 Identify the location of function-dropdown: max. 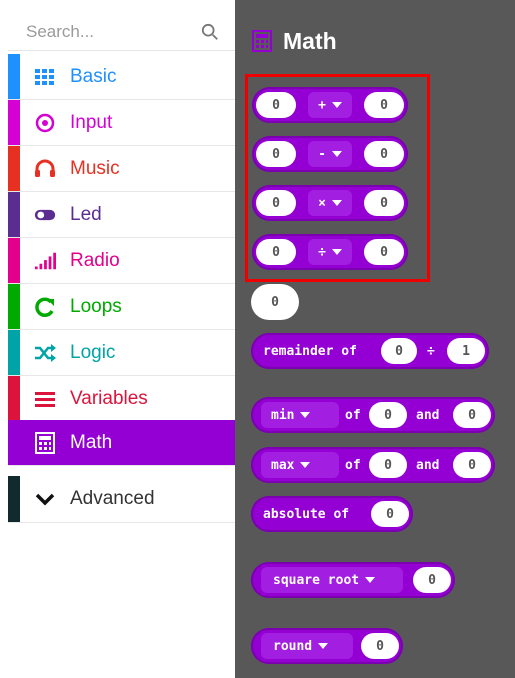
(300, 465).